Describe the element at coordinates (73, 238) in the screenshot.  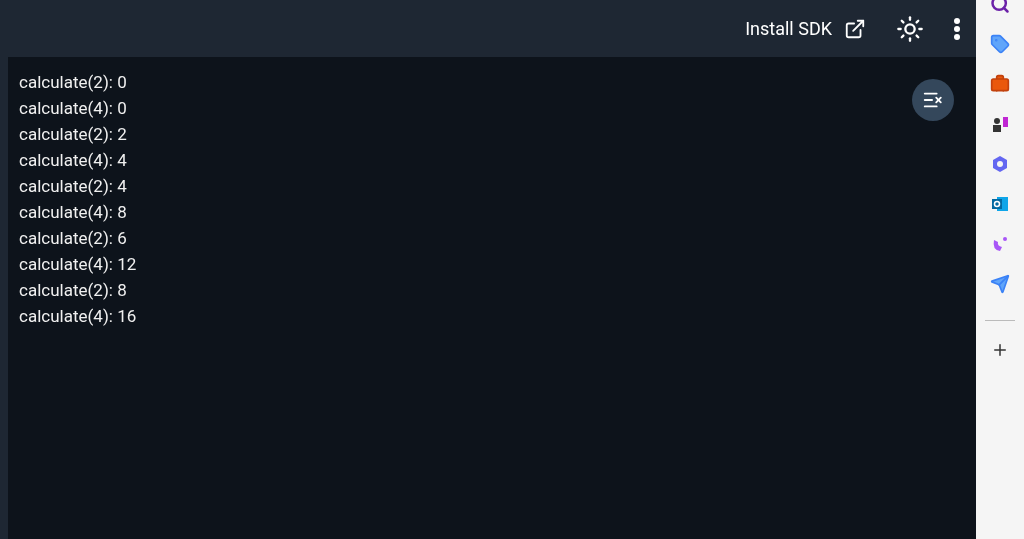
I see `console-line: calculate(2): 6` at that location.